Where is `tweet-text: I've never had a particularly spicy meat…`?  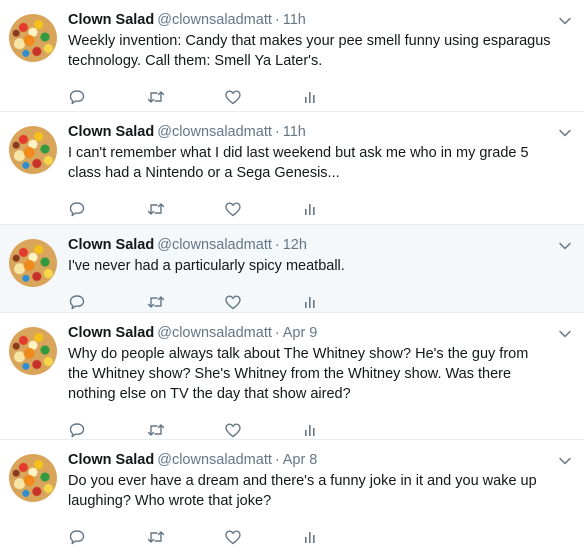
tweet-text: I've never had a particularly spicy meat… is located at coordinates (206, 266).